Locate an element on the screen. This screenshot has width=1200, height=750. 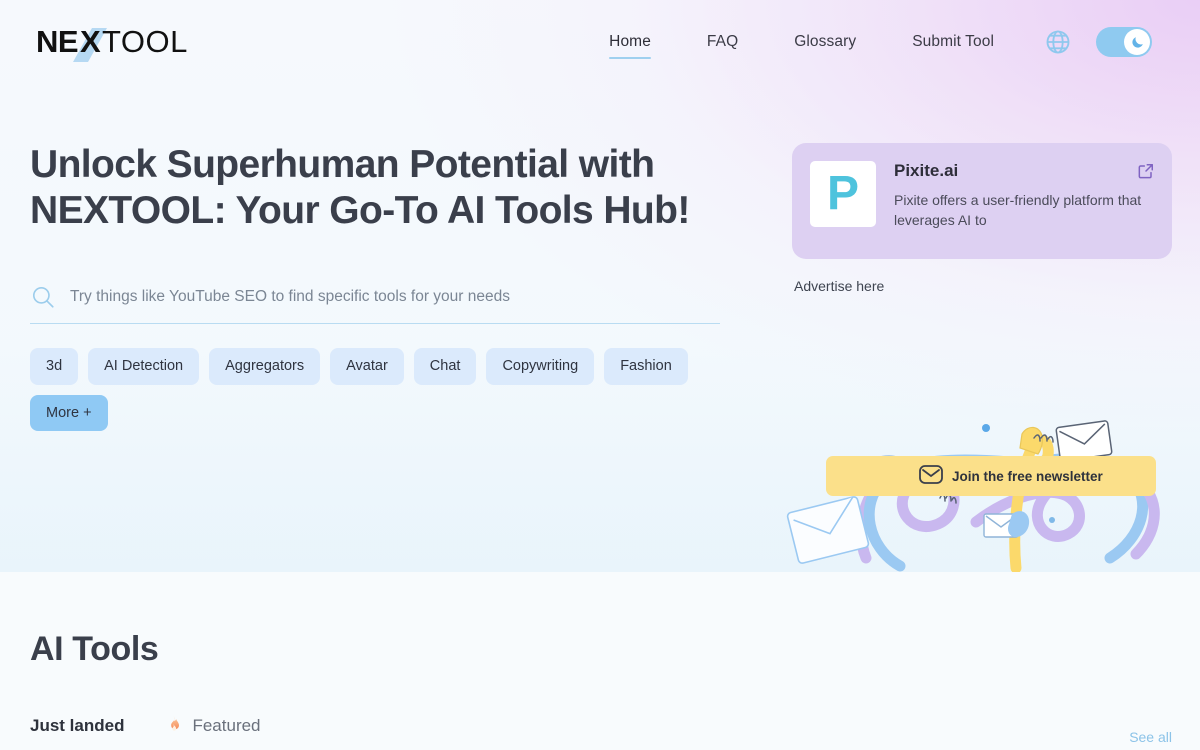
tools-tab-list: Just landed Featured is located at coordinates (145, 726).